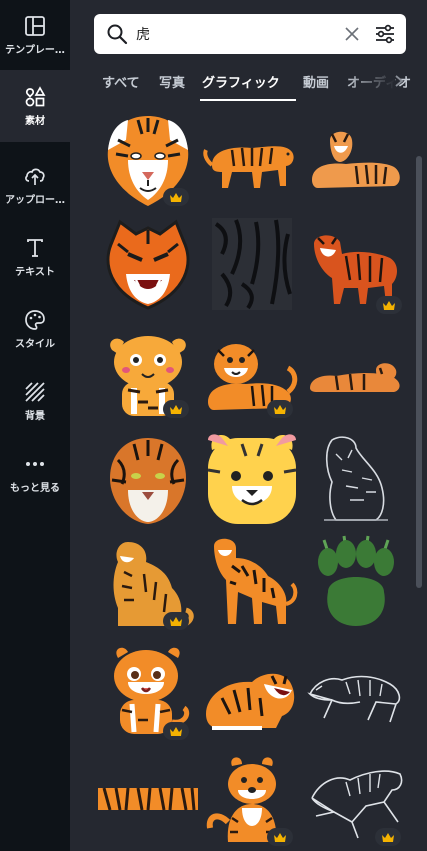 The height and width of the screenshot is (851, 427). I want to click on tiger-paw-print, so click(356, 580).